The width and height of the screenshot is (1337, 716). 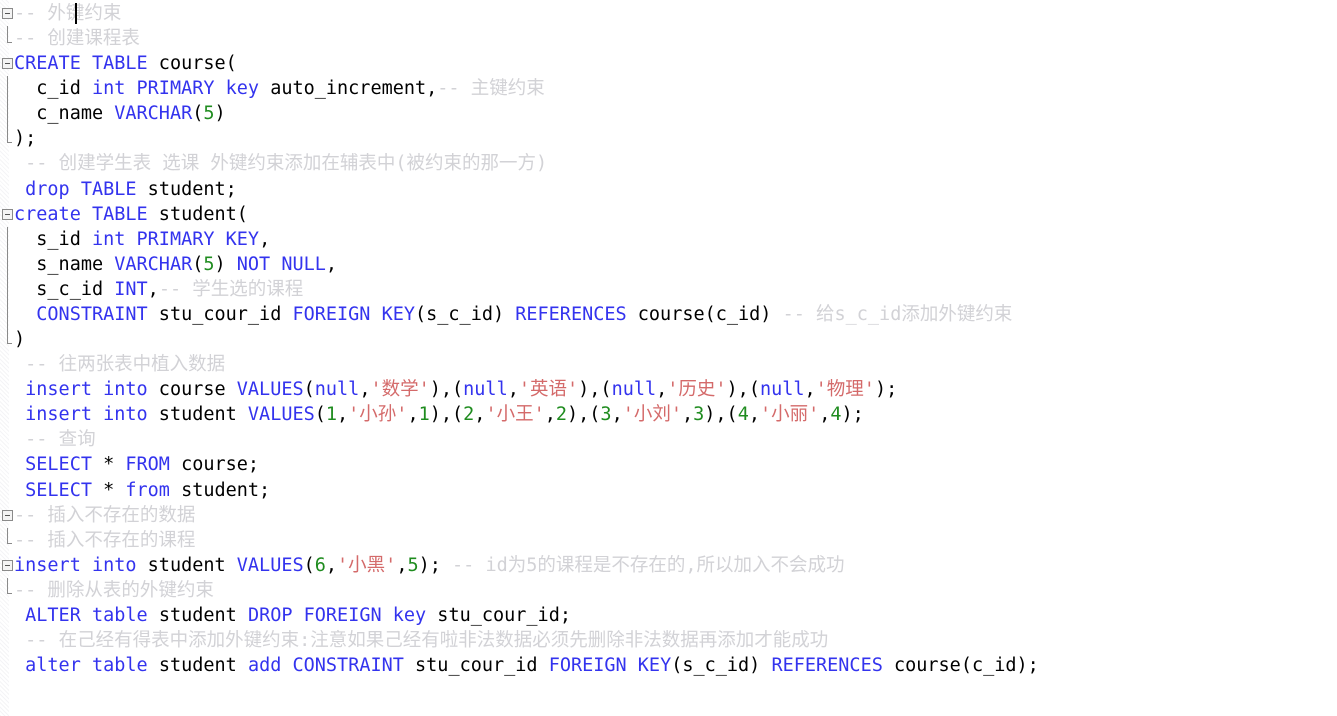 I want to click on code-token-plain: student;, so click(x=186, y=189).